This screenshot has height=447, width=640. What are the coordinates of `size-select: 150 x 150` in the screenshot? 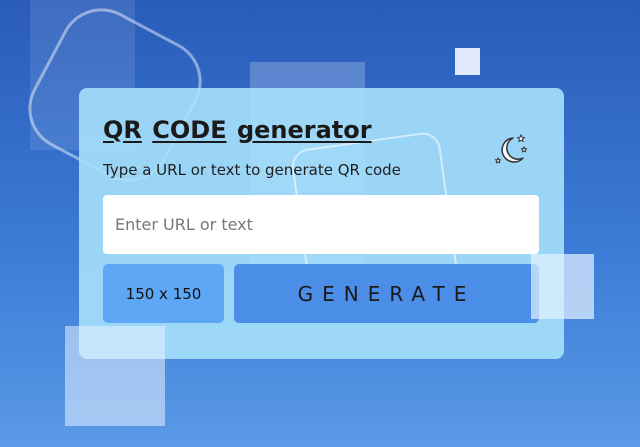 It's located at (163, 293).